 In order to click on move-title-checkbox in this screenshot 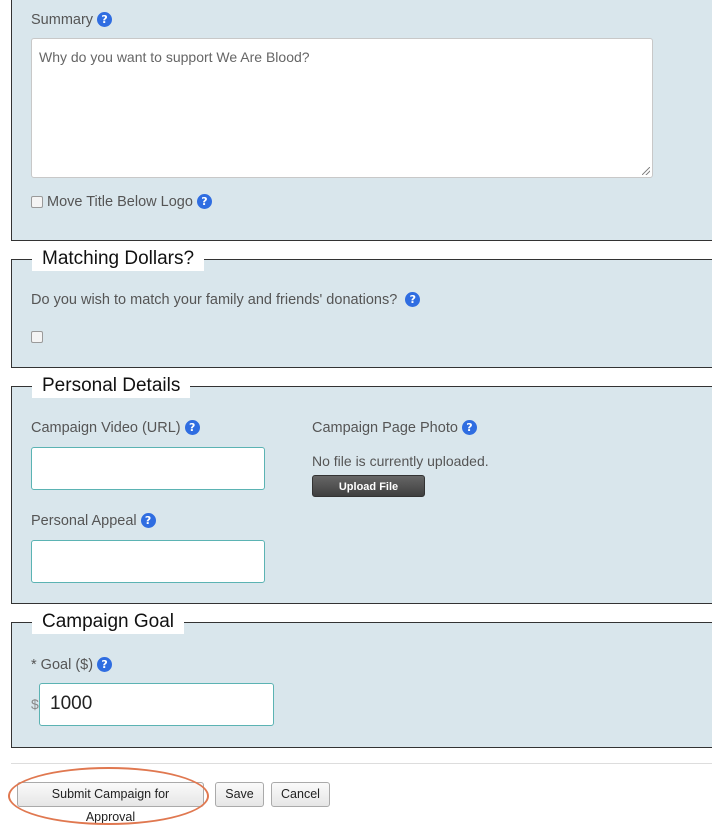, I will do `click(37, 202)`.